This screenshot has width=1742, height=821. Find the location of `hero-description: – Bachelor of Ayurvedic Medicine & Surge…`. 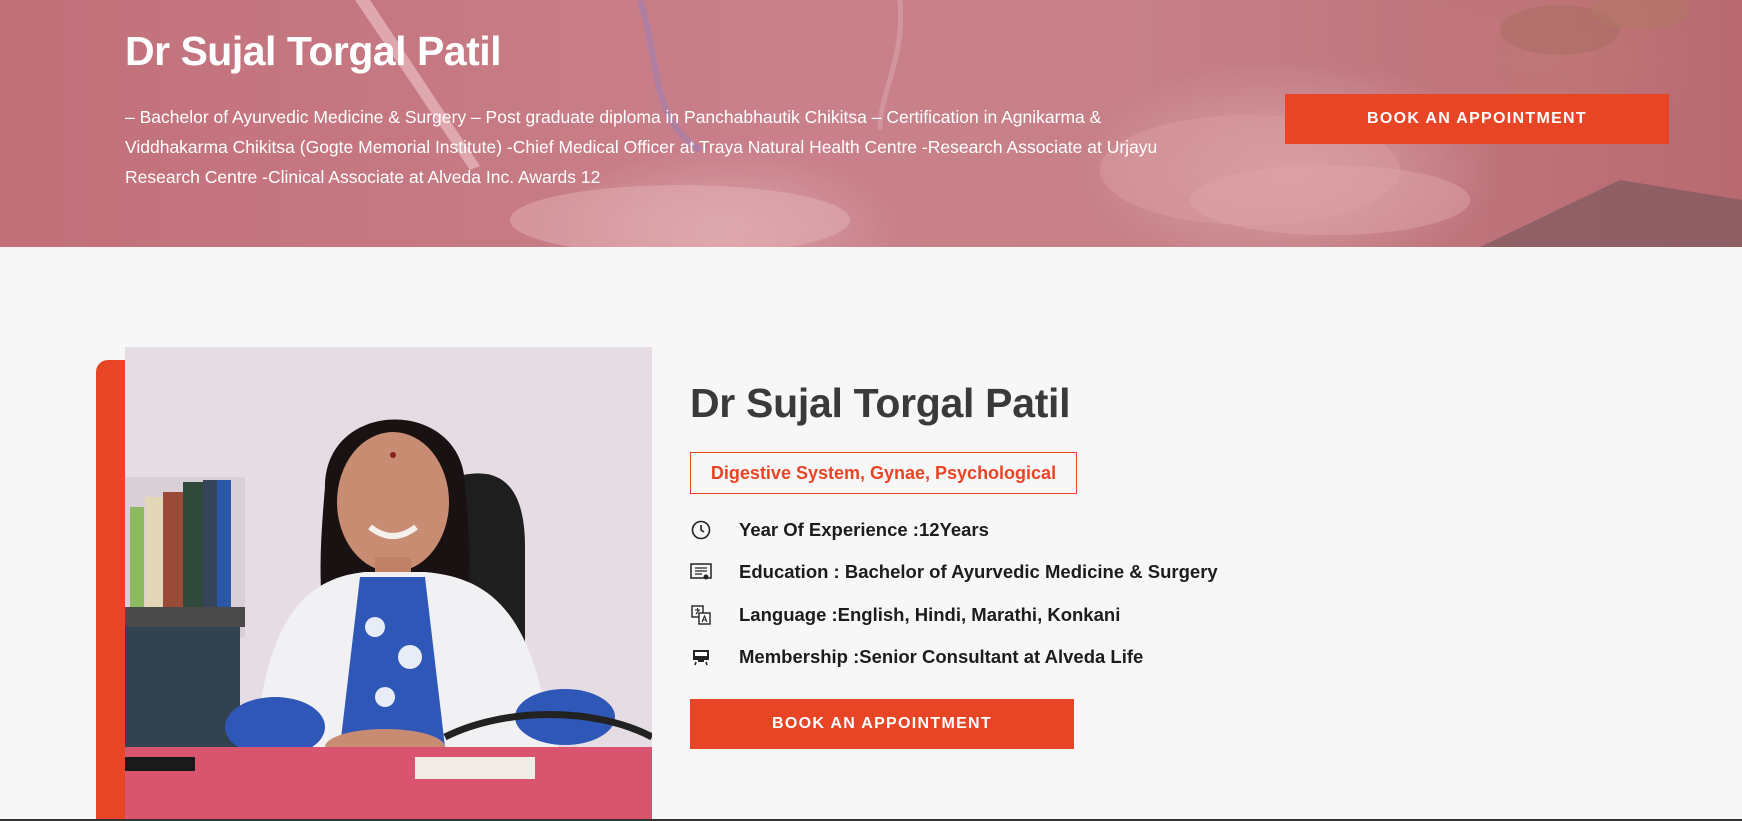

hero-description: – Bachelor of Ayurvedic Medicine & Surge… is located at coordinates (641, 147).